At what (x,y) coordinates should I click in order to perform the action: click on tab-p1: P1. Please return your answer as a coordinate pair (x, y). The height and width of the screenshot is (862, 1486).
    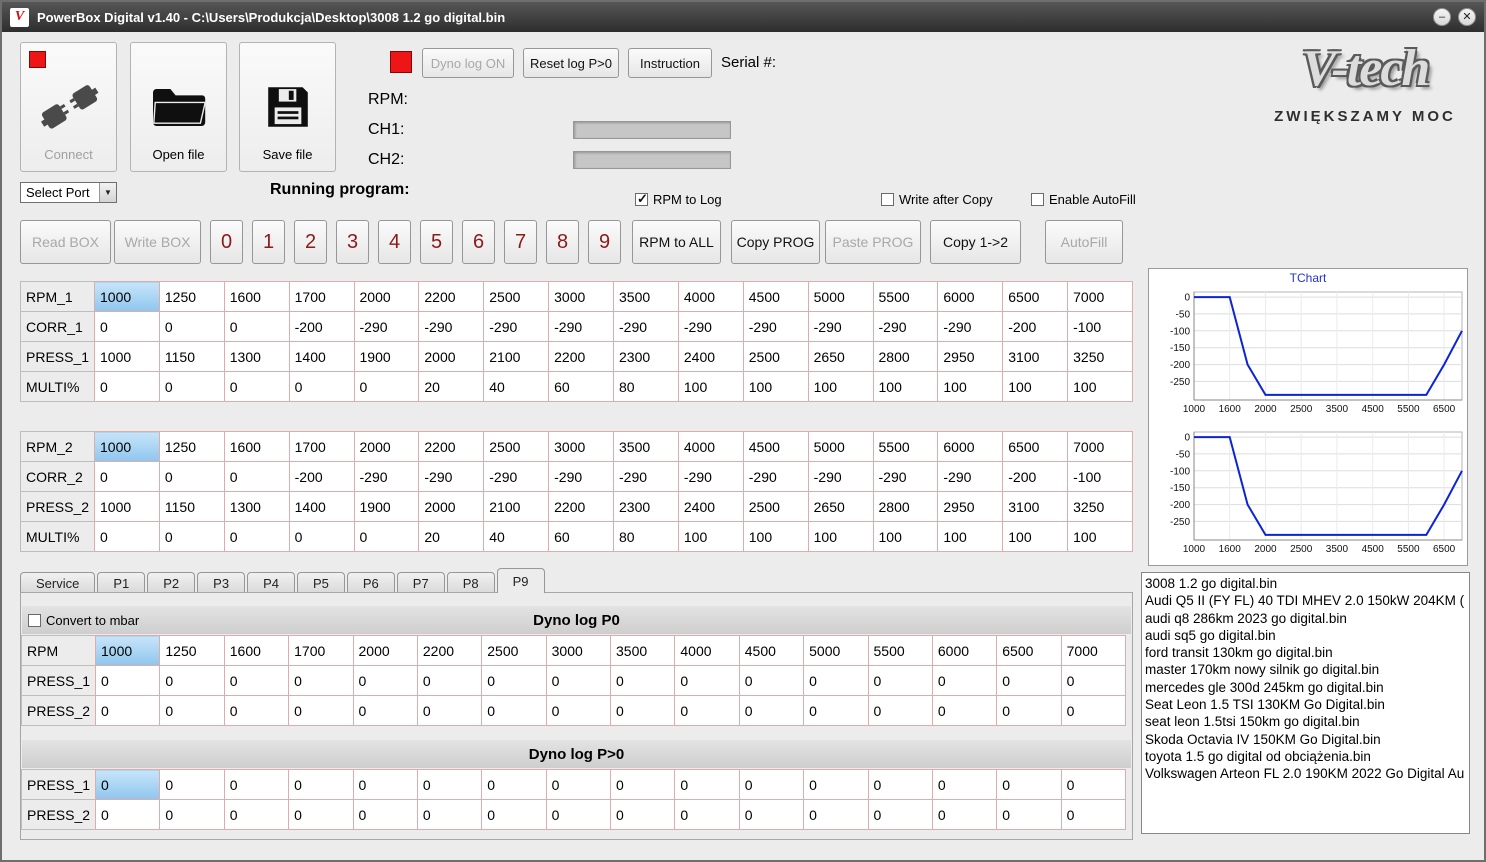
    Looking at the image, I should click on (121, 582).